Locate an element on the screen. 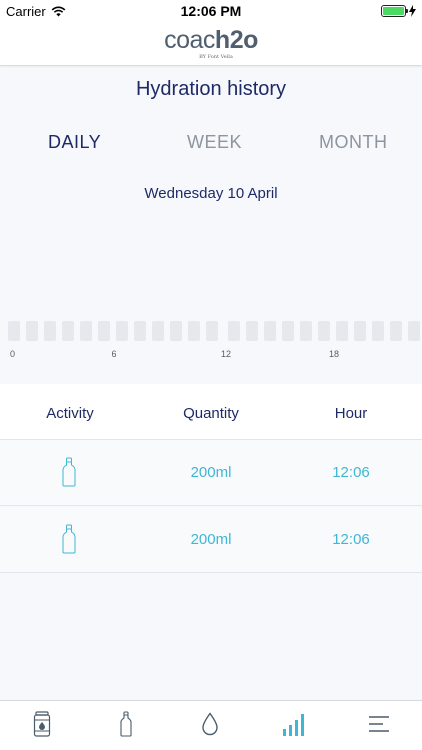 The height and width of the screenshot is (750, 422). tab-bar-item-bottle is located at coordinates (126, 724).